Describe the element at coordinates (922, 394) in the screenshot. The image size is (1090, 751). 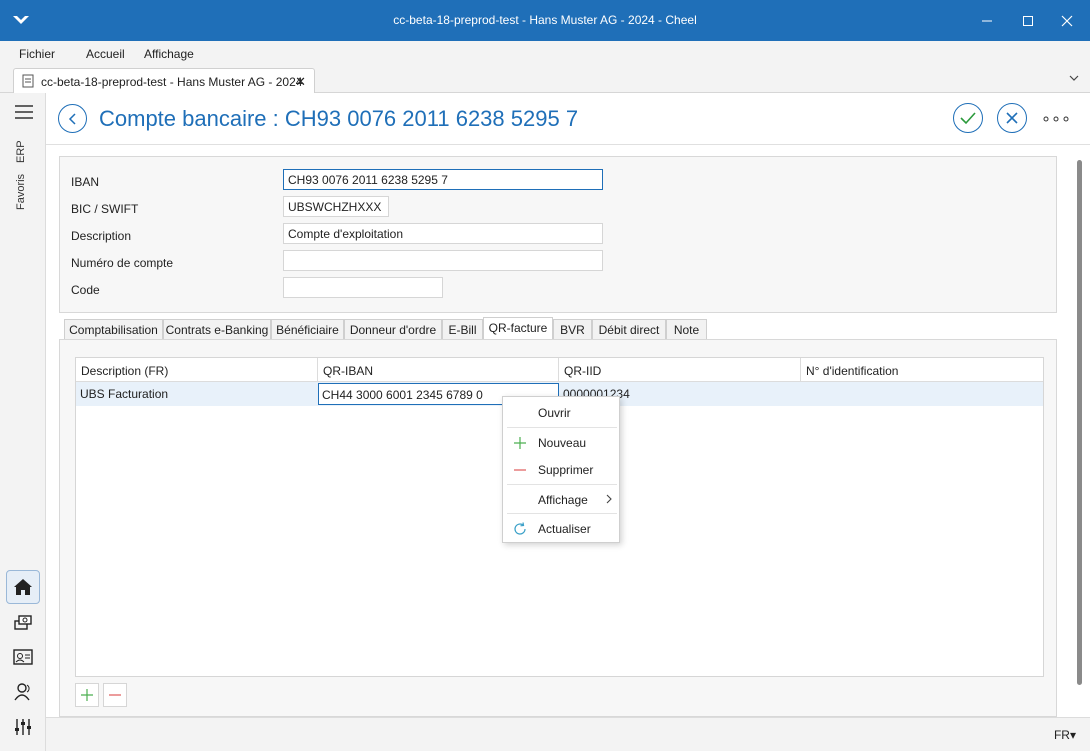
I see `table-cell` at that location.